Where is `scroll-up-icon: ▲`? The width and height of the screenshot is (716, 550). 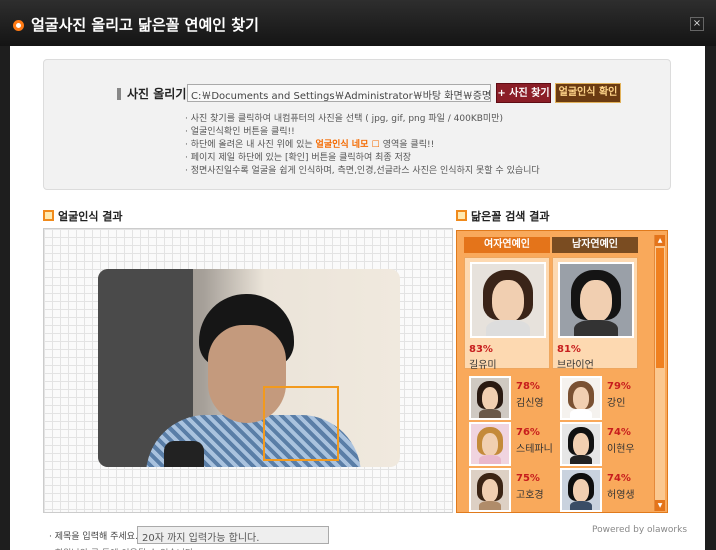 scroll-up-icon: ▲ is located at coordinates (660, 240).